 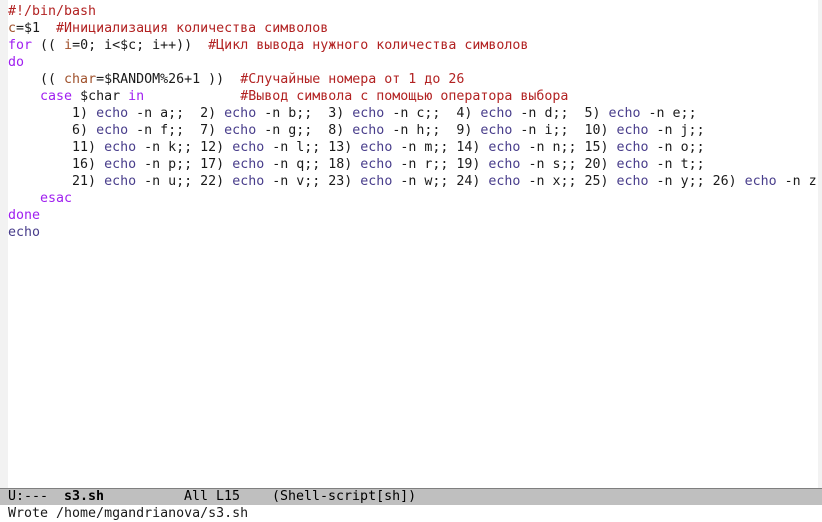 I want to click on code-token-plain: -n i;; 10), so click(x=564, y=130).